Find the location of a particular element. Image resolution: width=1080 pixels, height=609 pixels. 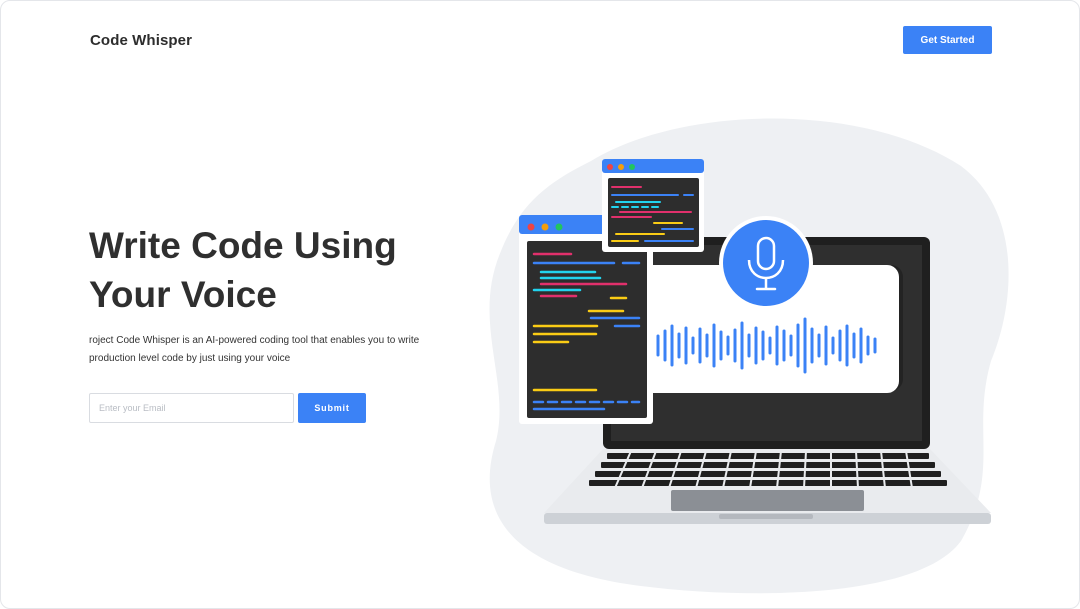

submit-button: Submit is located at coordinates (332, 408).